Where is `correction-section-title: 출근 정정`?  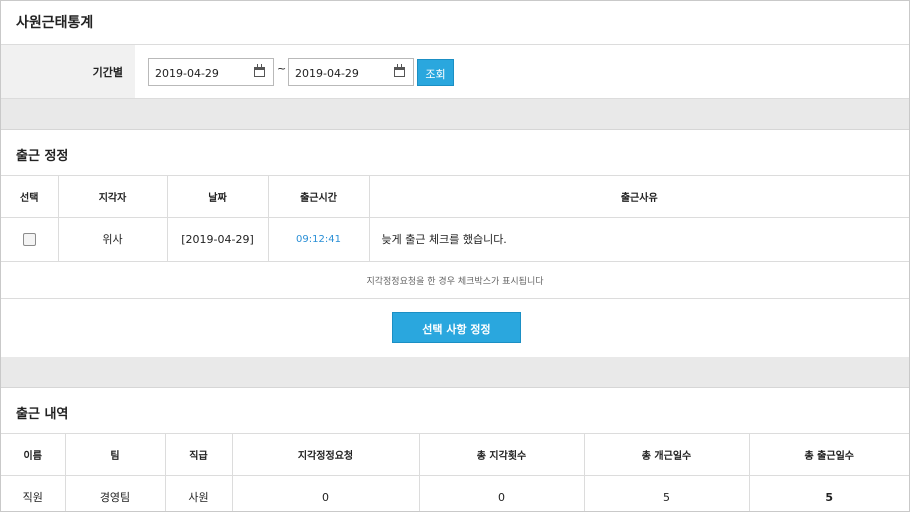
correction-section-title: 출근 정정 is located at coordinates (455, 153).